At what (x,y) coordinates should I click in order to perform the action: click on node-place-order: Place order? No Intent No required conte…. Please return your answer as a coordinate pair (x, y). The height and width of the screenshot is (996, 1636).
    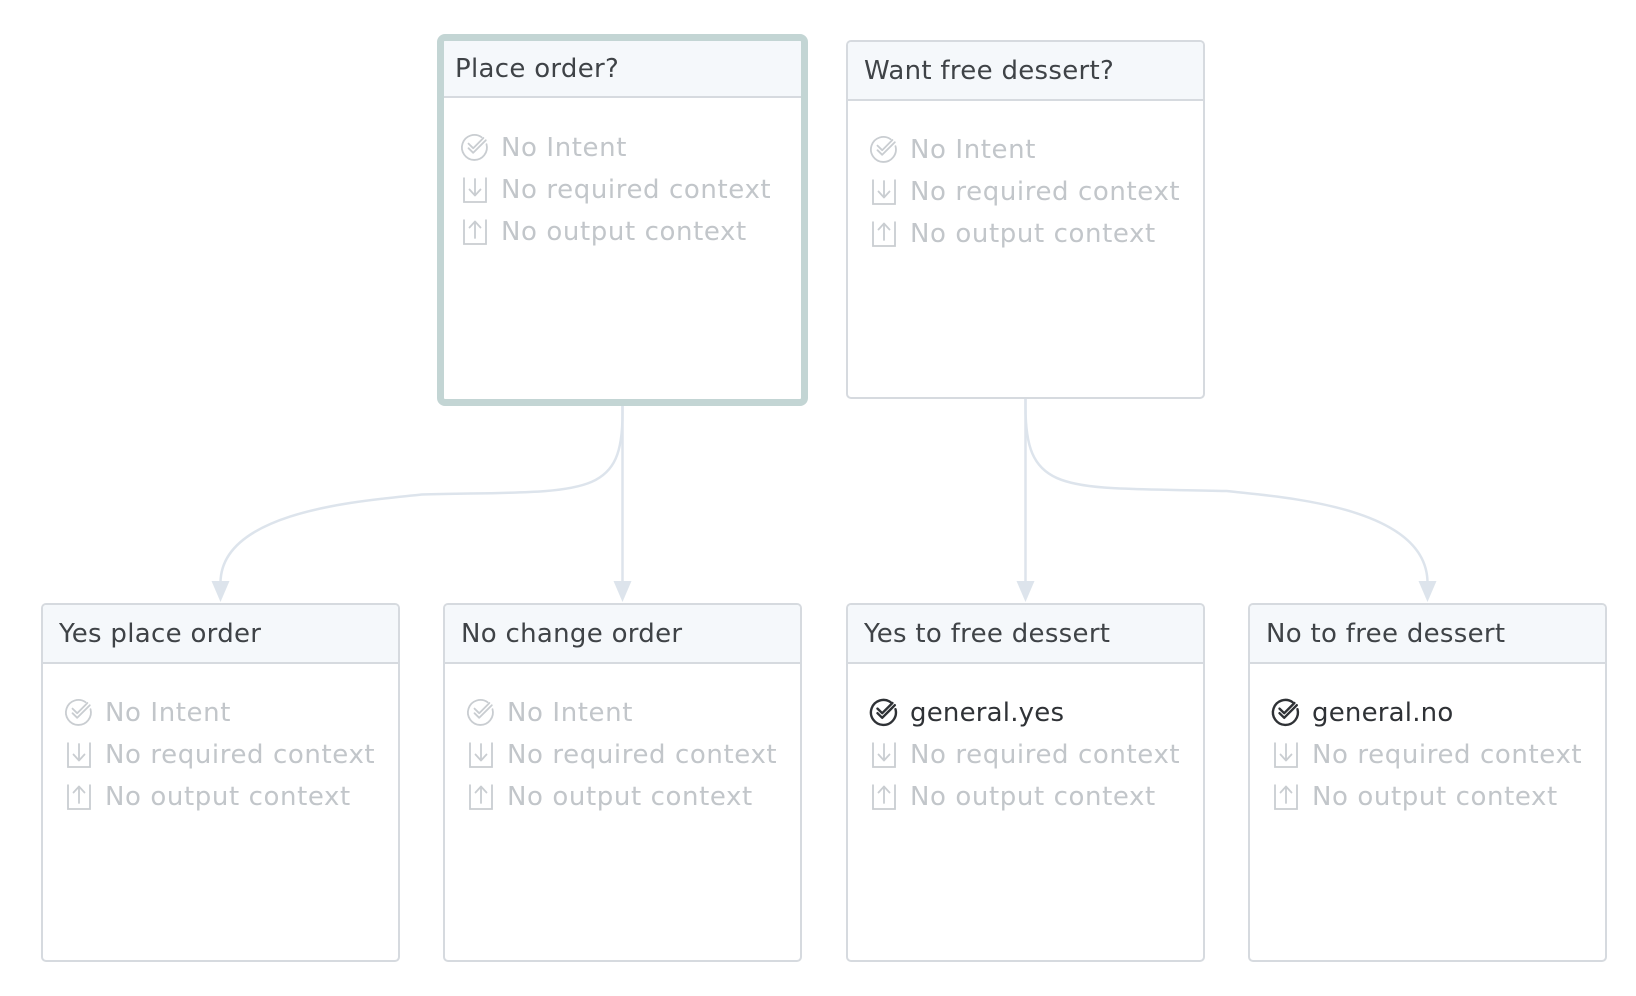
    Looking at the image, I should click on (622, 220).